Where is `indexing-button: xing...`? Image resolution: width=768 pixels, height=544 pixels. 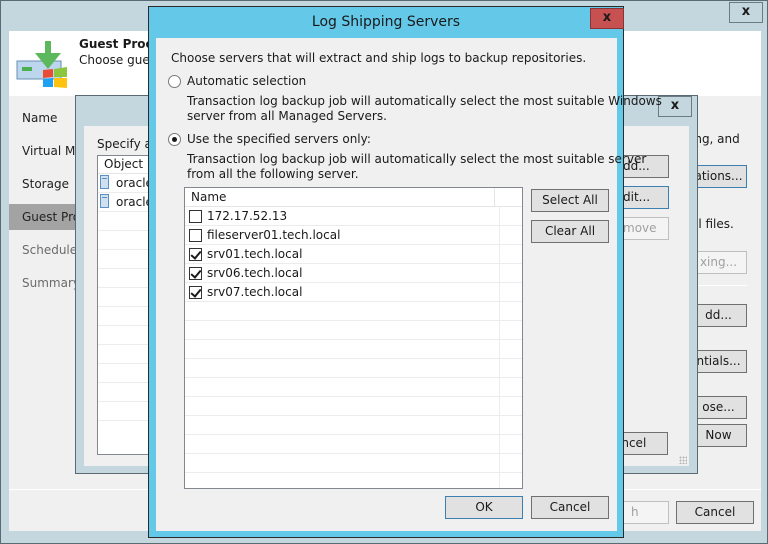
indexing-button: xing... is located at coordinates (718, 262).